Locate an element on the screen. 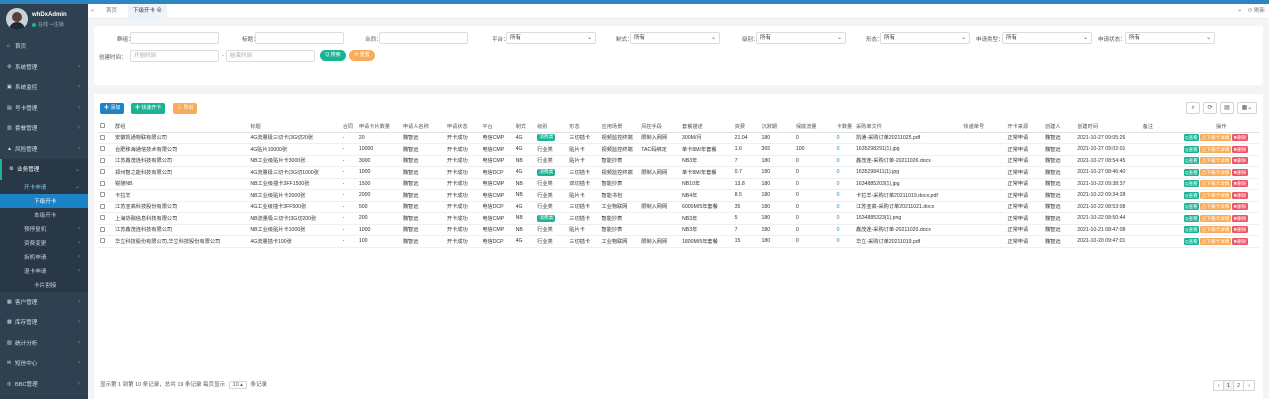 Image resolution: width=1269 pixels, height=399 pixels. tab-scroll-right-icon: » is located at coordinates (1239, 11).